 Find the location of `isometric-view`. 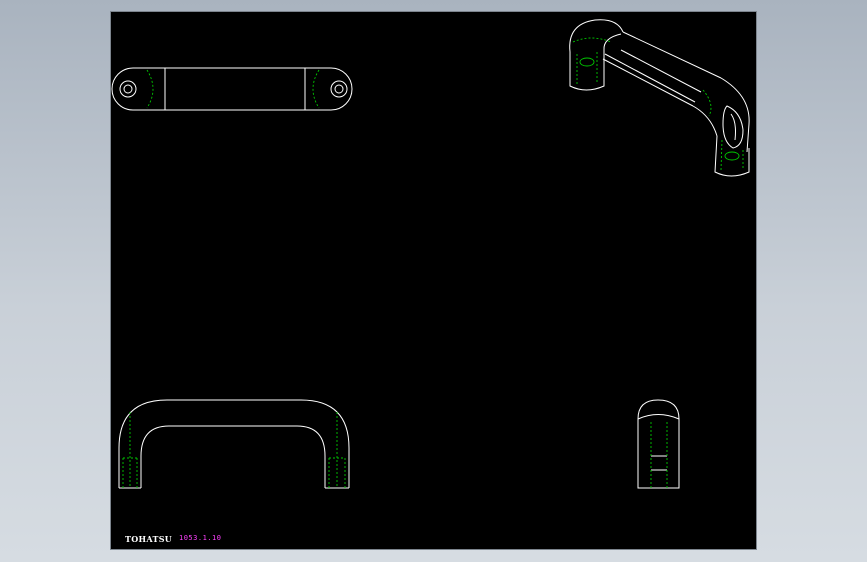

isometric-view is located at coordinates (659, 98).